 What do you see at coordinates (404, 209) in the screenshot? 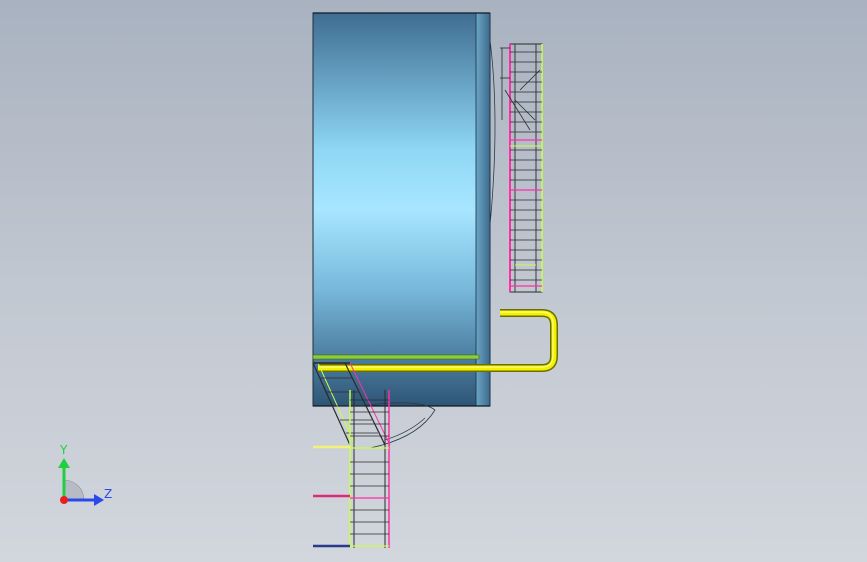
I see `tank-body` at bounding box center [404, 209].